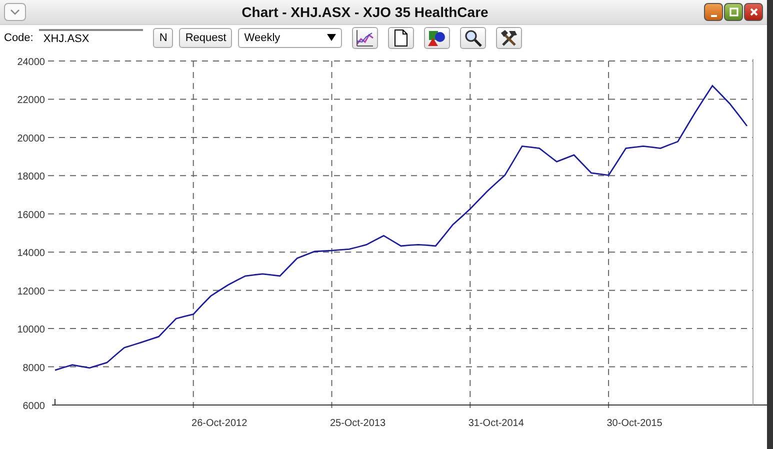  Describe the element at coordinates (290, 38) in the screenshot. I see `period-dropdown: Weekly` at that location.